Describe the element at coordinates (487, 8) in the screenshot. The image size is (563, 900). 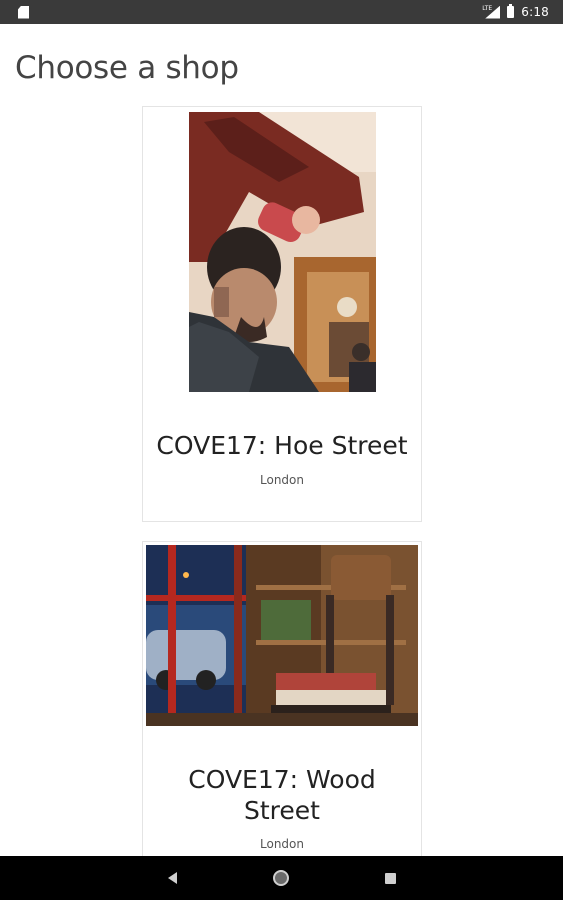
I see `lte-label: LTE` at that location.